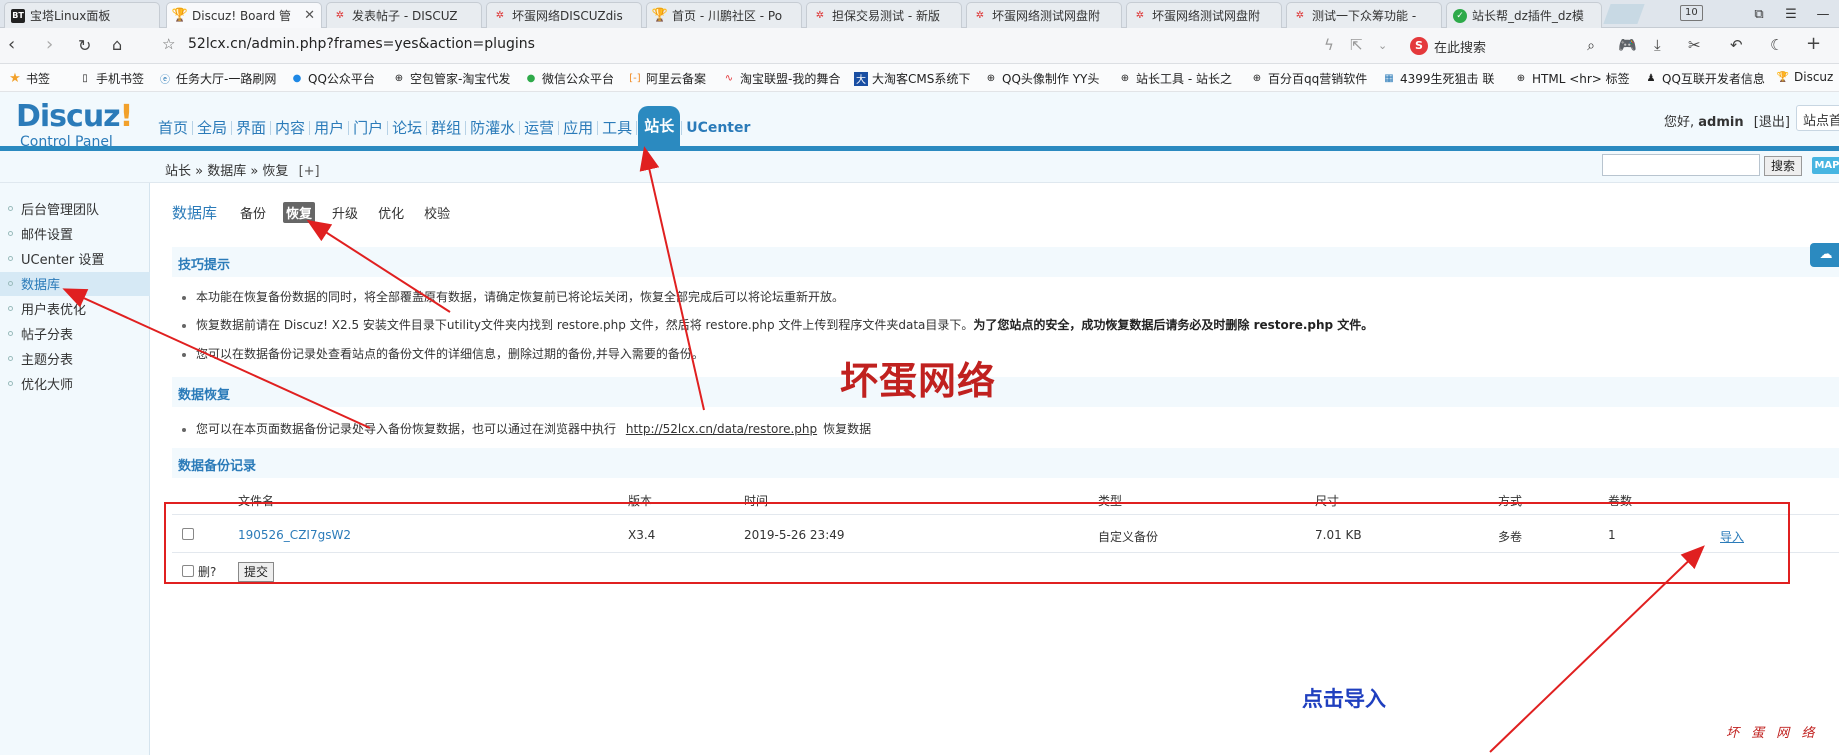  What do you see at coordinates (378, 266) in the screenshot?
I see `arrow-to-restore-tab` at bounding box center [378, 266].